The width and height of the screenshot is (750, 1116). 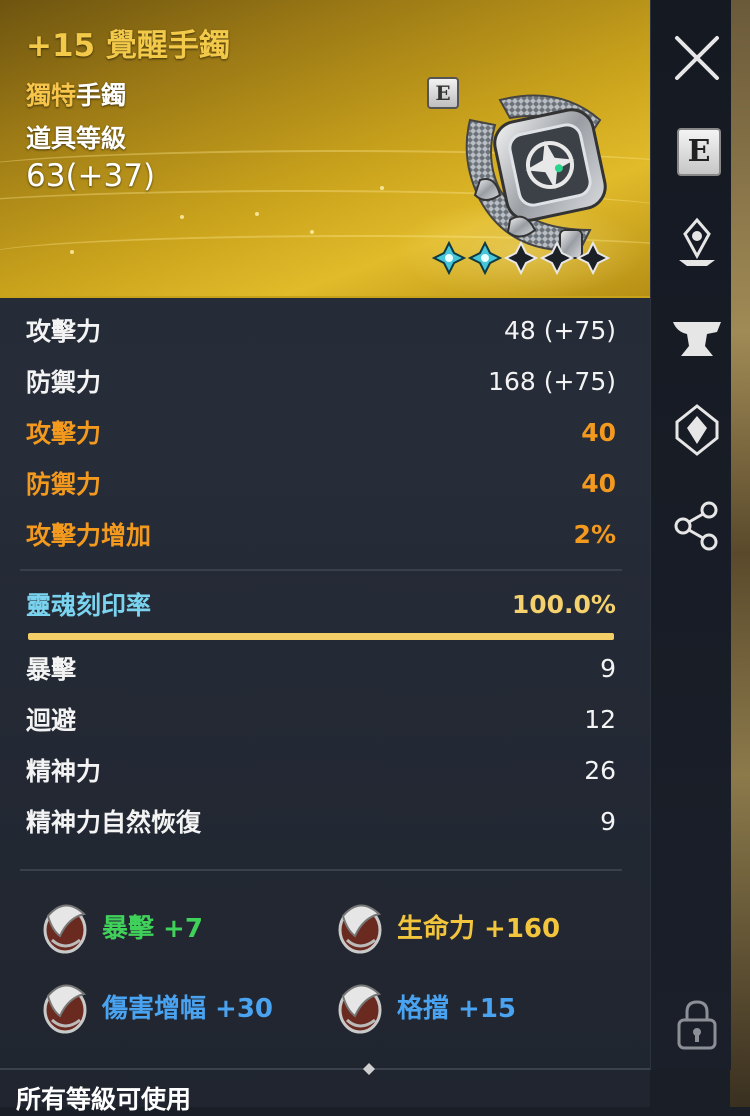 I want to click on anvil-icon, so click(x=697, y=338).